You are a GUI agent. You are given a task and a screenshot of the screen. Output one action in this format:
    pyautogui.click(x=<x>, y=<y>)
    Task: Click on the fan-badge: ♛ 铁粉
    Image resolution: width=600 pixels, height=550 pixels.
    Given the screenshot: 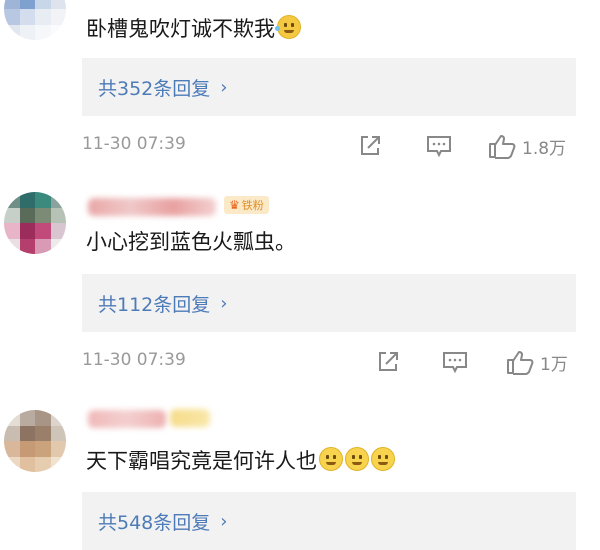 What is the action you would take?
    pyautogui.click(x=246, y=205)
    